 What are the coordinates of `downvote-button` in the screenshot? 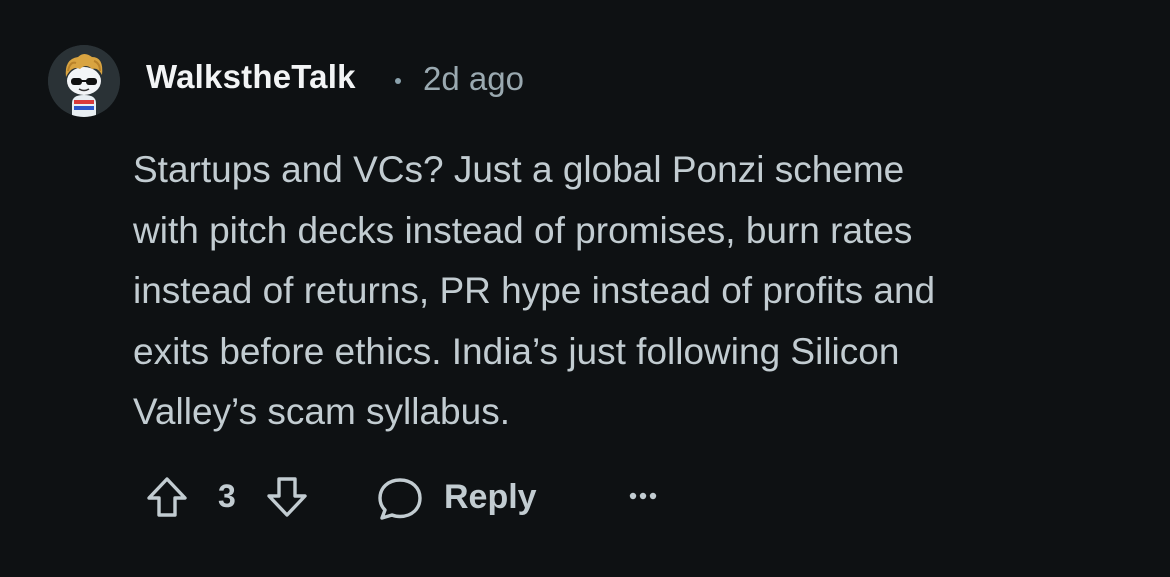 It's located at (287, 497).